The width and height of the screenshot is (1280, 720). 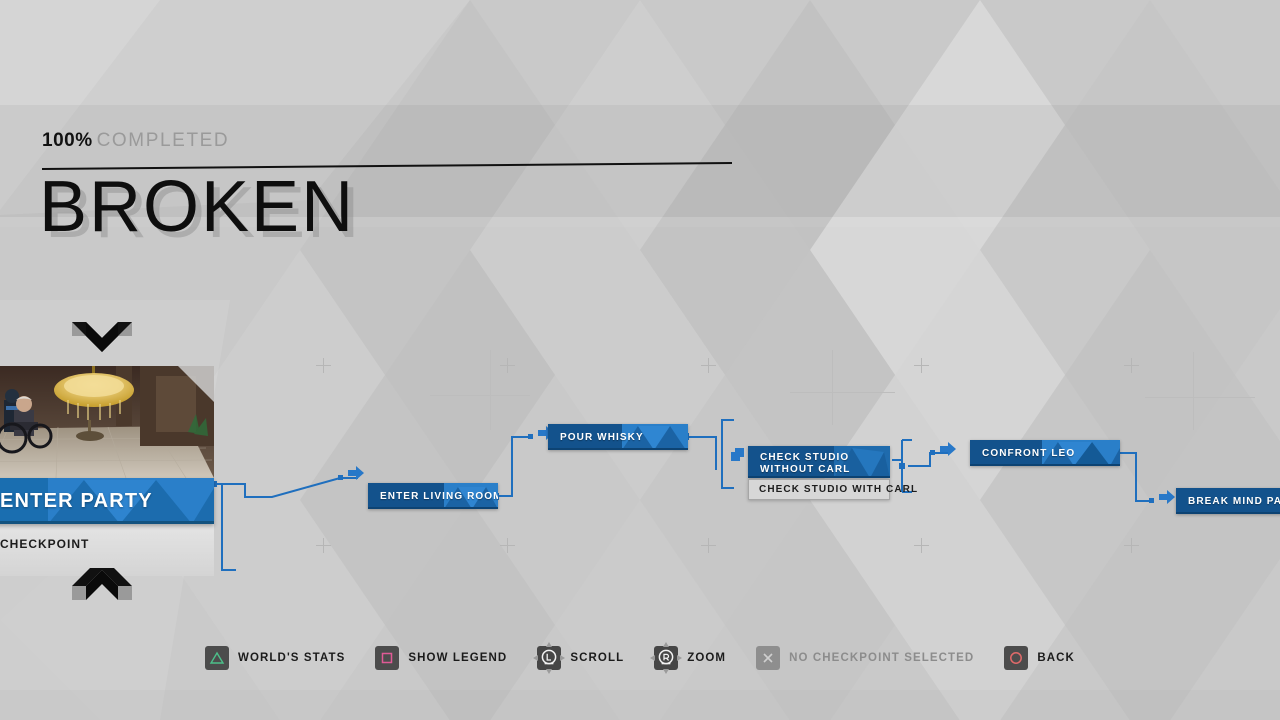 I want to click on flow-node-enter-living-room: ENTER LIVING ROOM, so click(x=433, y=496).